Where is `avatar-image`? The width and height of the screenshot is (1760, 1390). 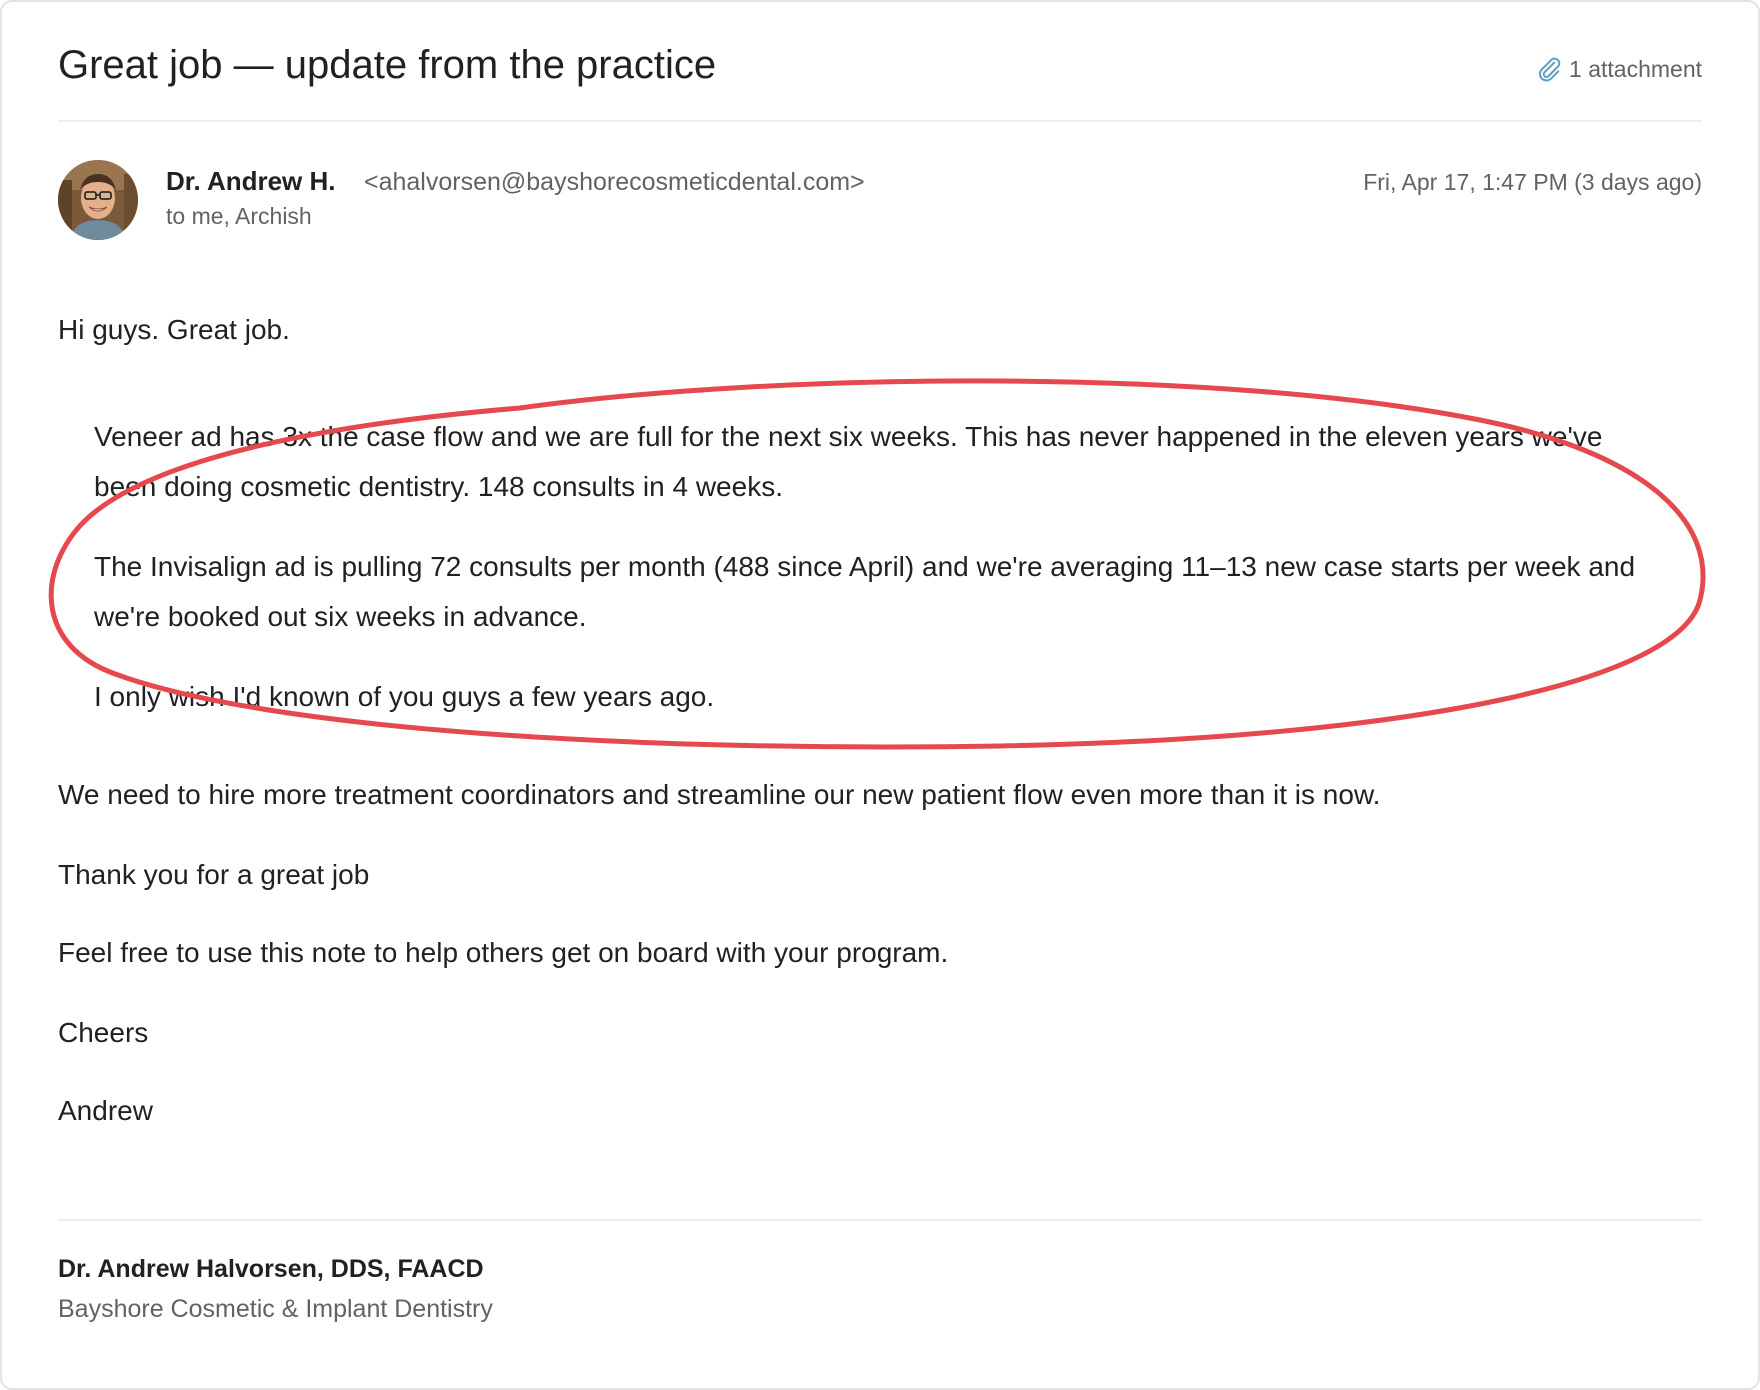 avatar-image is located at coordinates (98, 200).